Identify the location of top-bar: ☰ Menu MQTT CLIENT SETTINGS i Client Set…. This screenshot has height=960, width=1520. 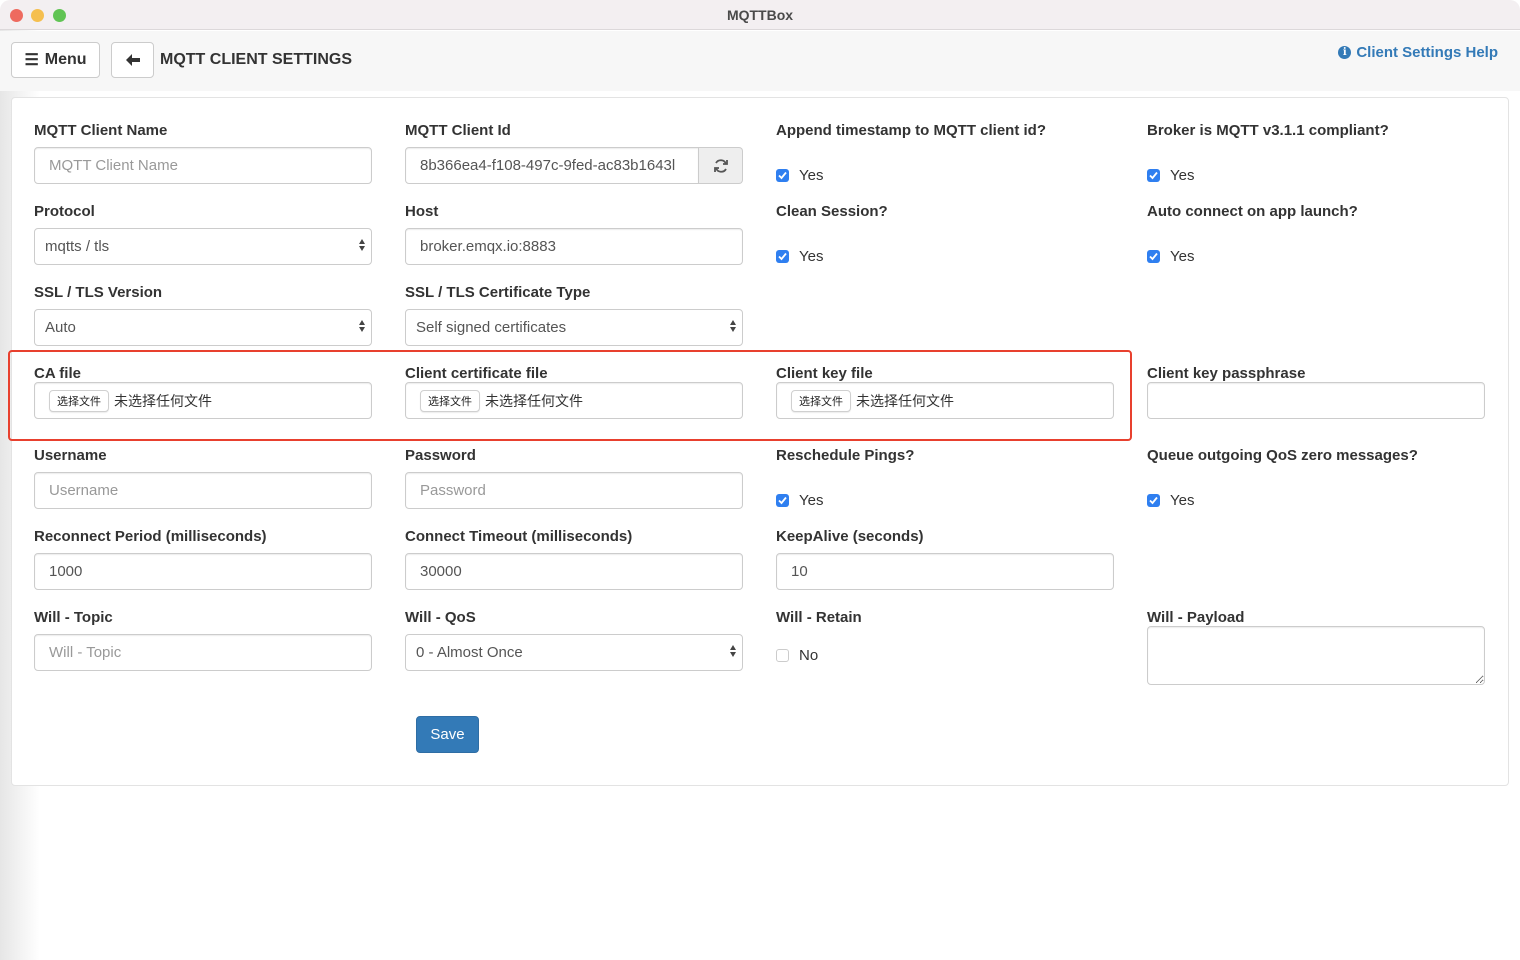
(760, 61).